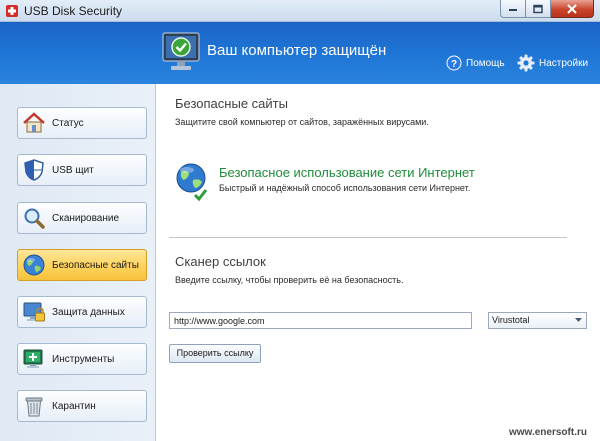 The width and height of the screenshot is (600, 441). What do you see at coordinates (34, 218) in the screenshot?
I see `magnifier-icon` at bounding box center [34, 218].